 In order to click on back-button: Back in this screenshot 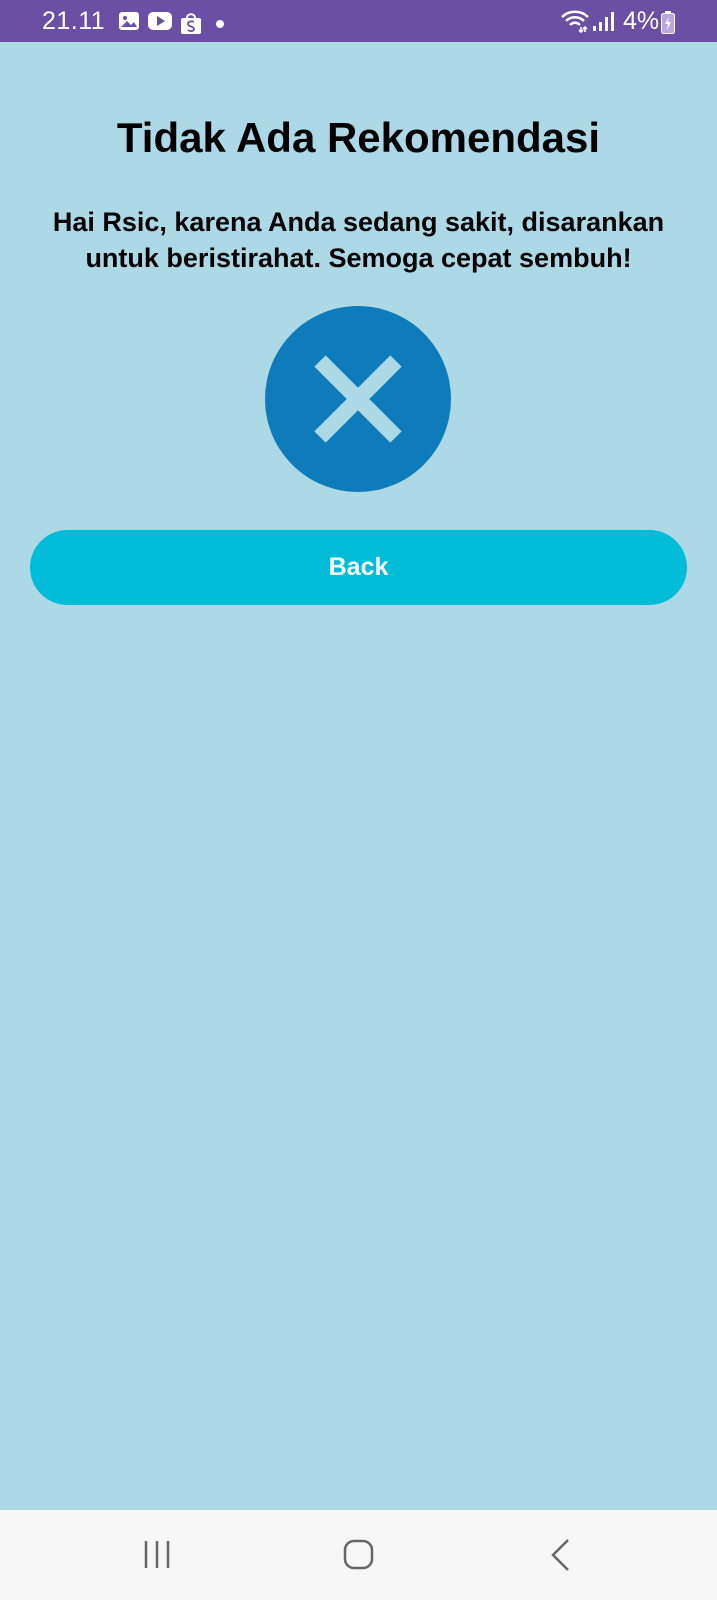, I will do `click(358, 567)`.